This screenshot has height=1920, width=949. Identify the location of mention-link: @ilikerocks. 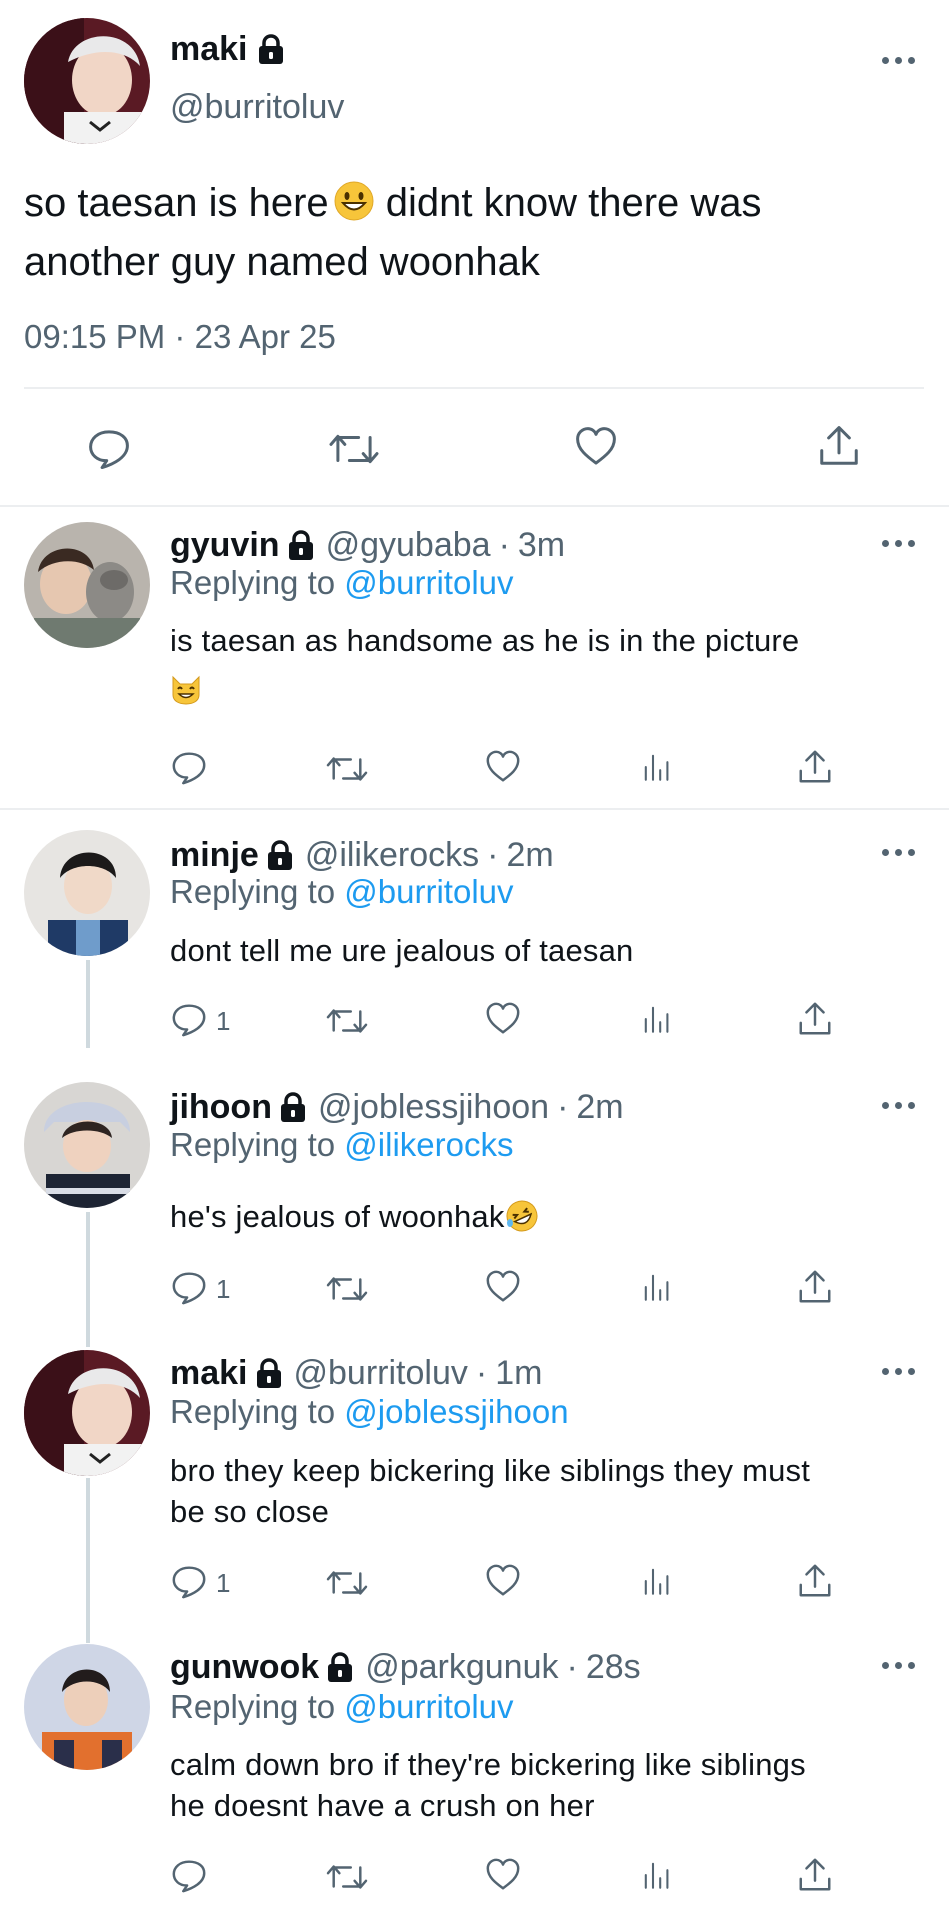
(428, 1144).